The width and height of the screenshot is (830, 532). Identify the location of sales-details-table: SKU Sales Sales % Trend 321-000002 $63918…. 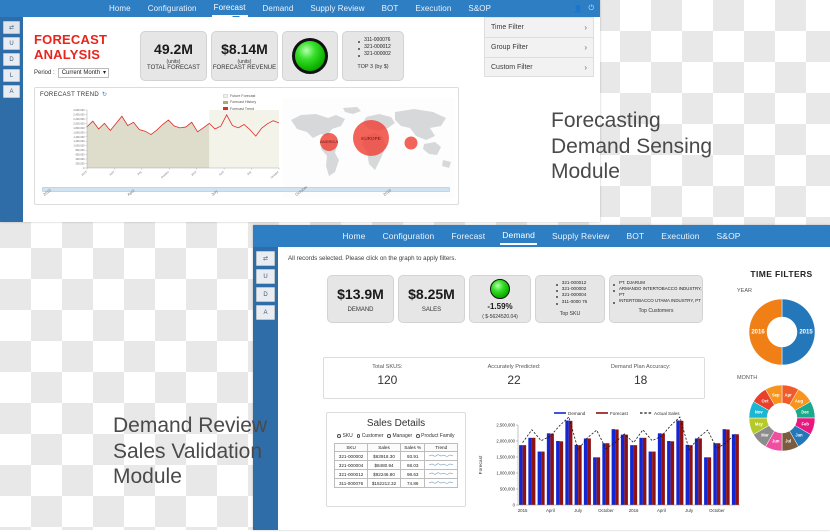
(395, 465).